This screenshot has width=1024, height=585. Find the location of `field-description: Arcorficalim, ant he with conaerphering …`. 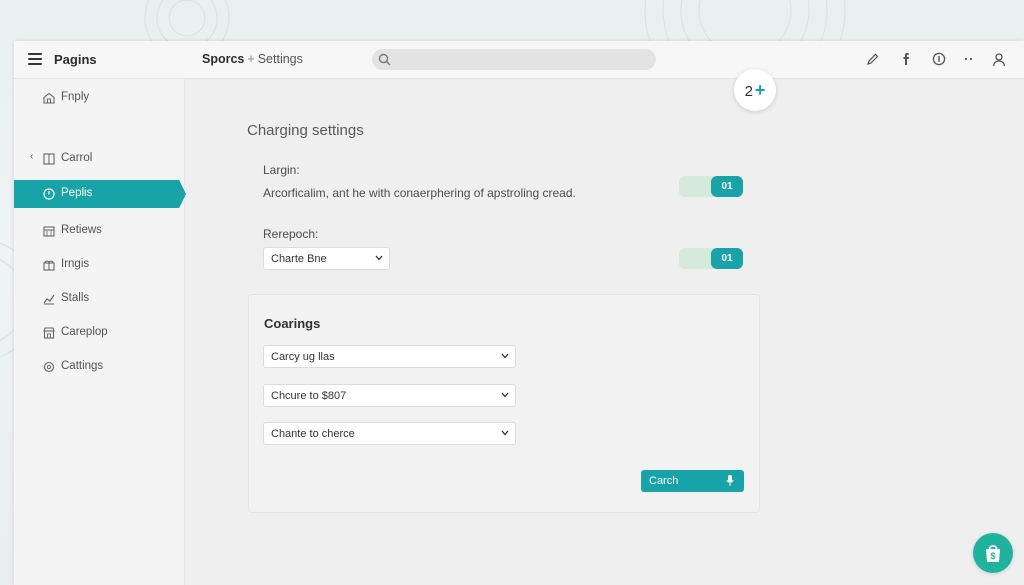

field-description: Arcorficalim, ant he with conaerphering … is located at coordinates (419, 193).